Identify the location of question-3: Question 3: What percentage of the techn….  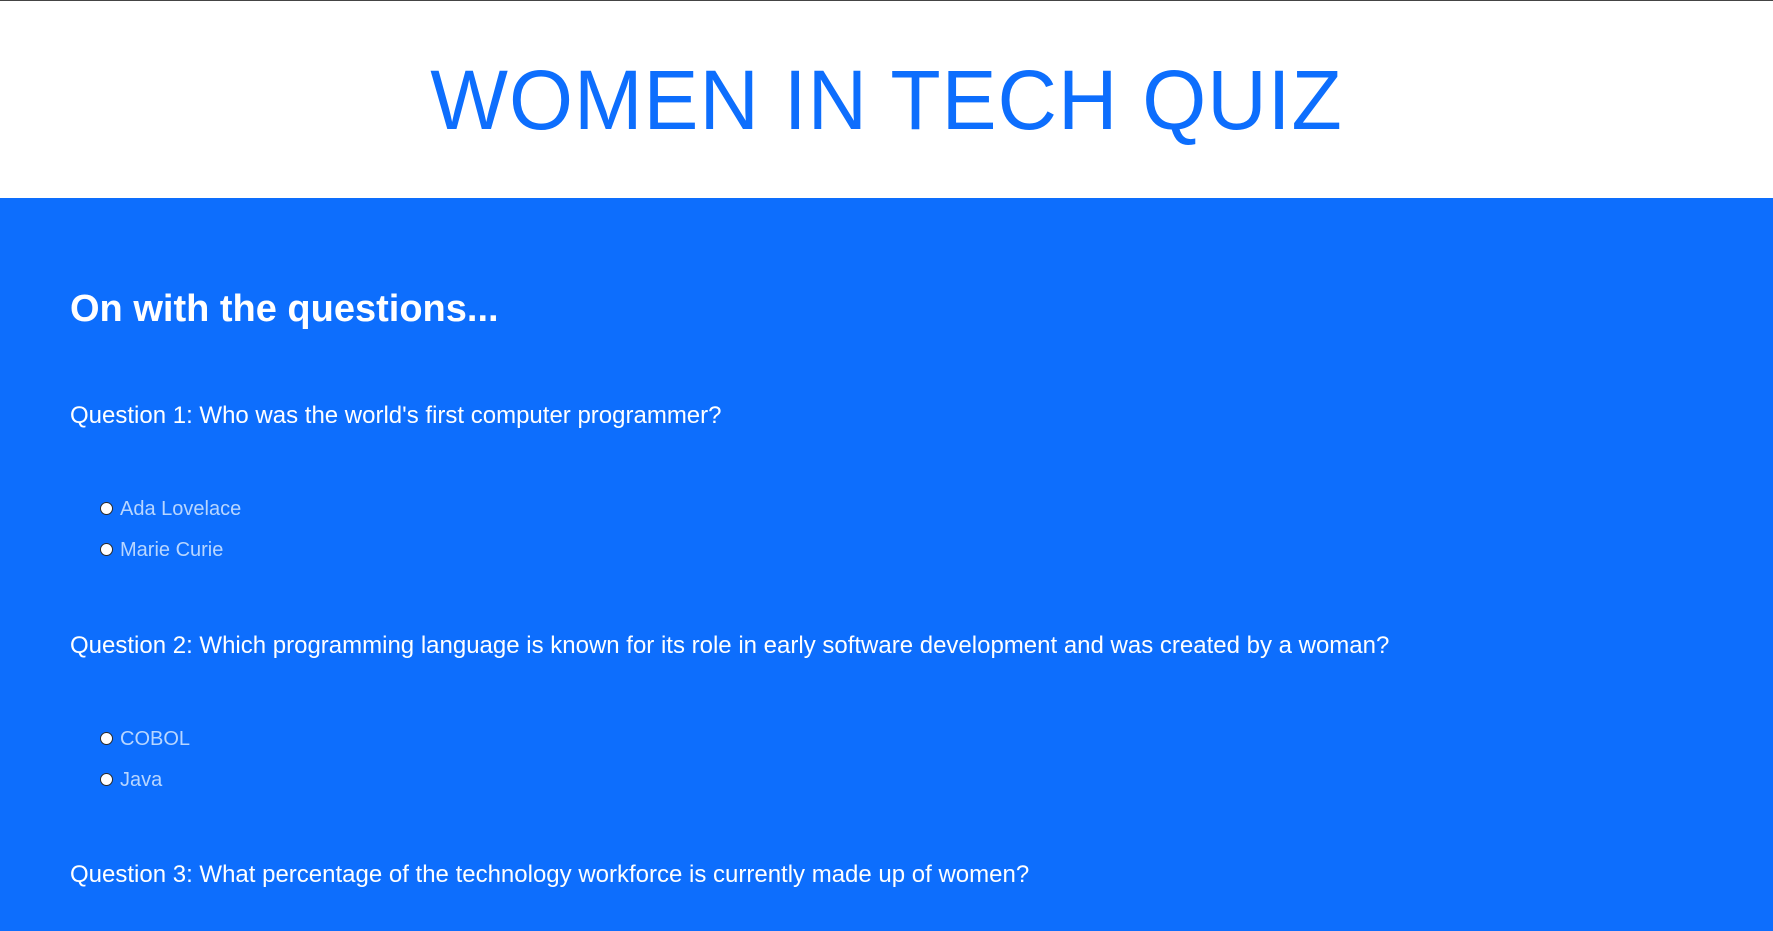
(550, 874).